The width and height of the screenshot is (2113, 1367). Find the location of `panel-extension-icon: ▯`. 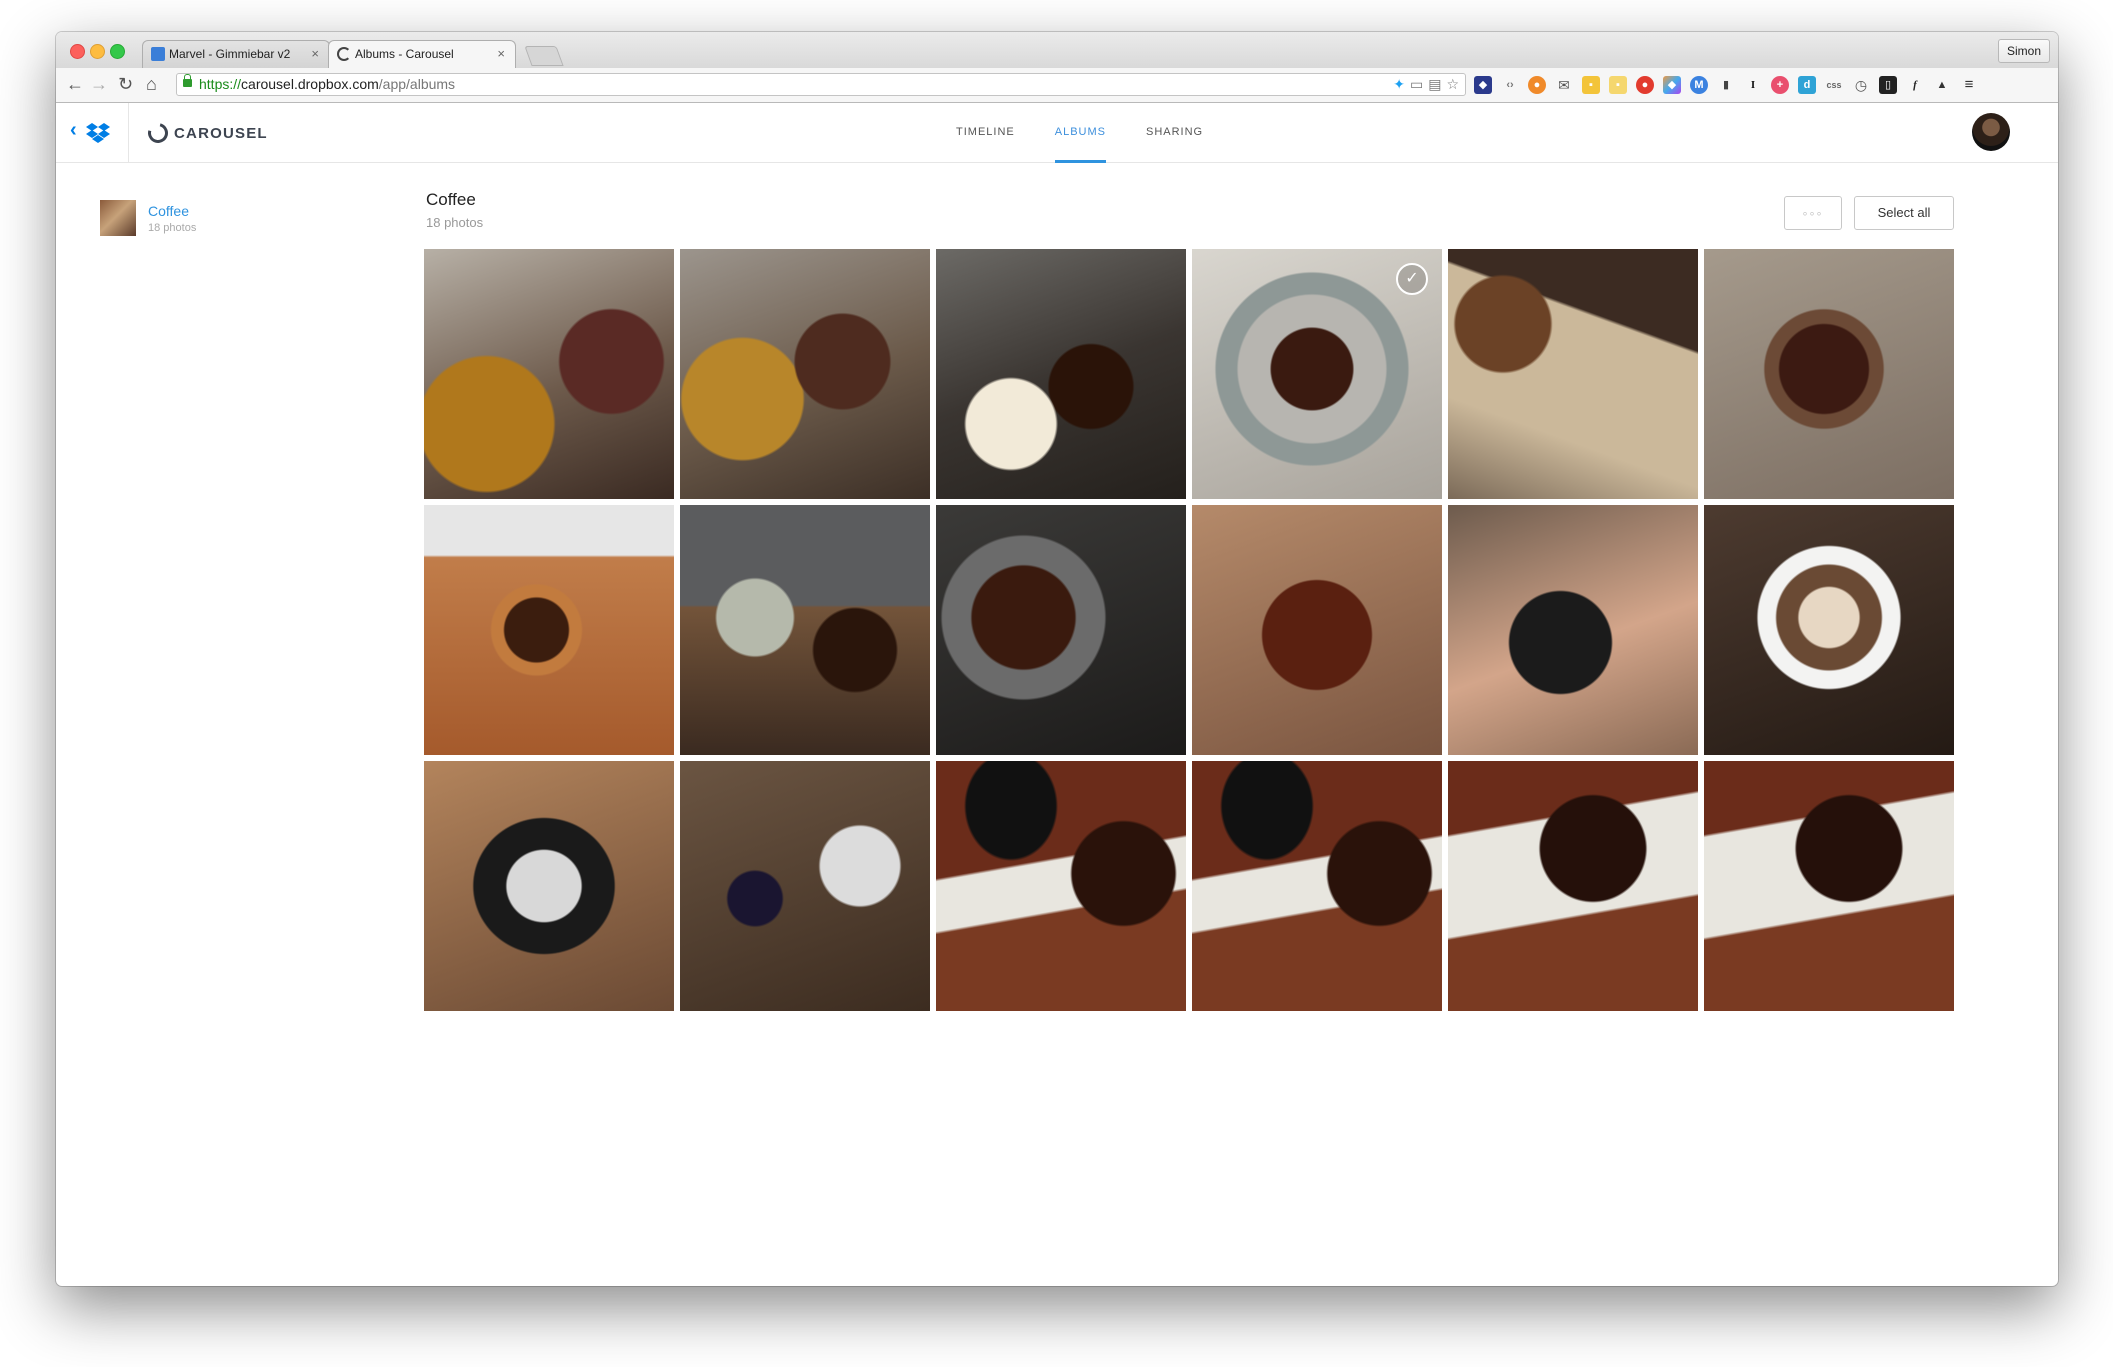

panel-extension-icon: ▯ is located at coordinates (1888, 85).